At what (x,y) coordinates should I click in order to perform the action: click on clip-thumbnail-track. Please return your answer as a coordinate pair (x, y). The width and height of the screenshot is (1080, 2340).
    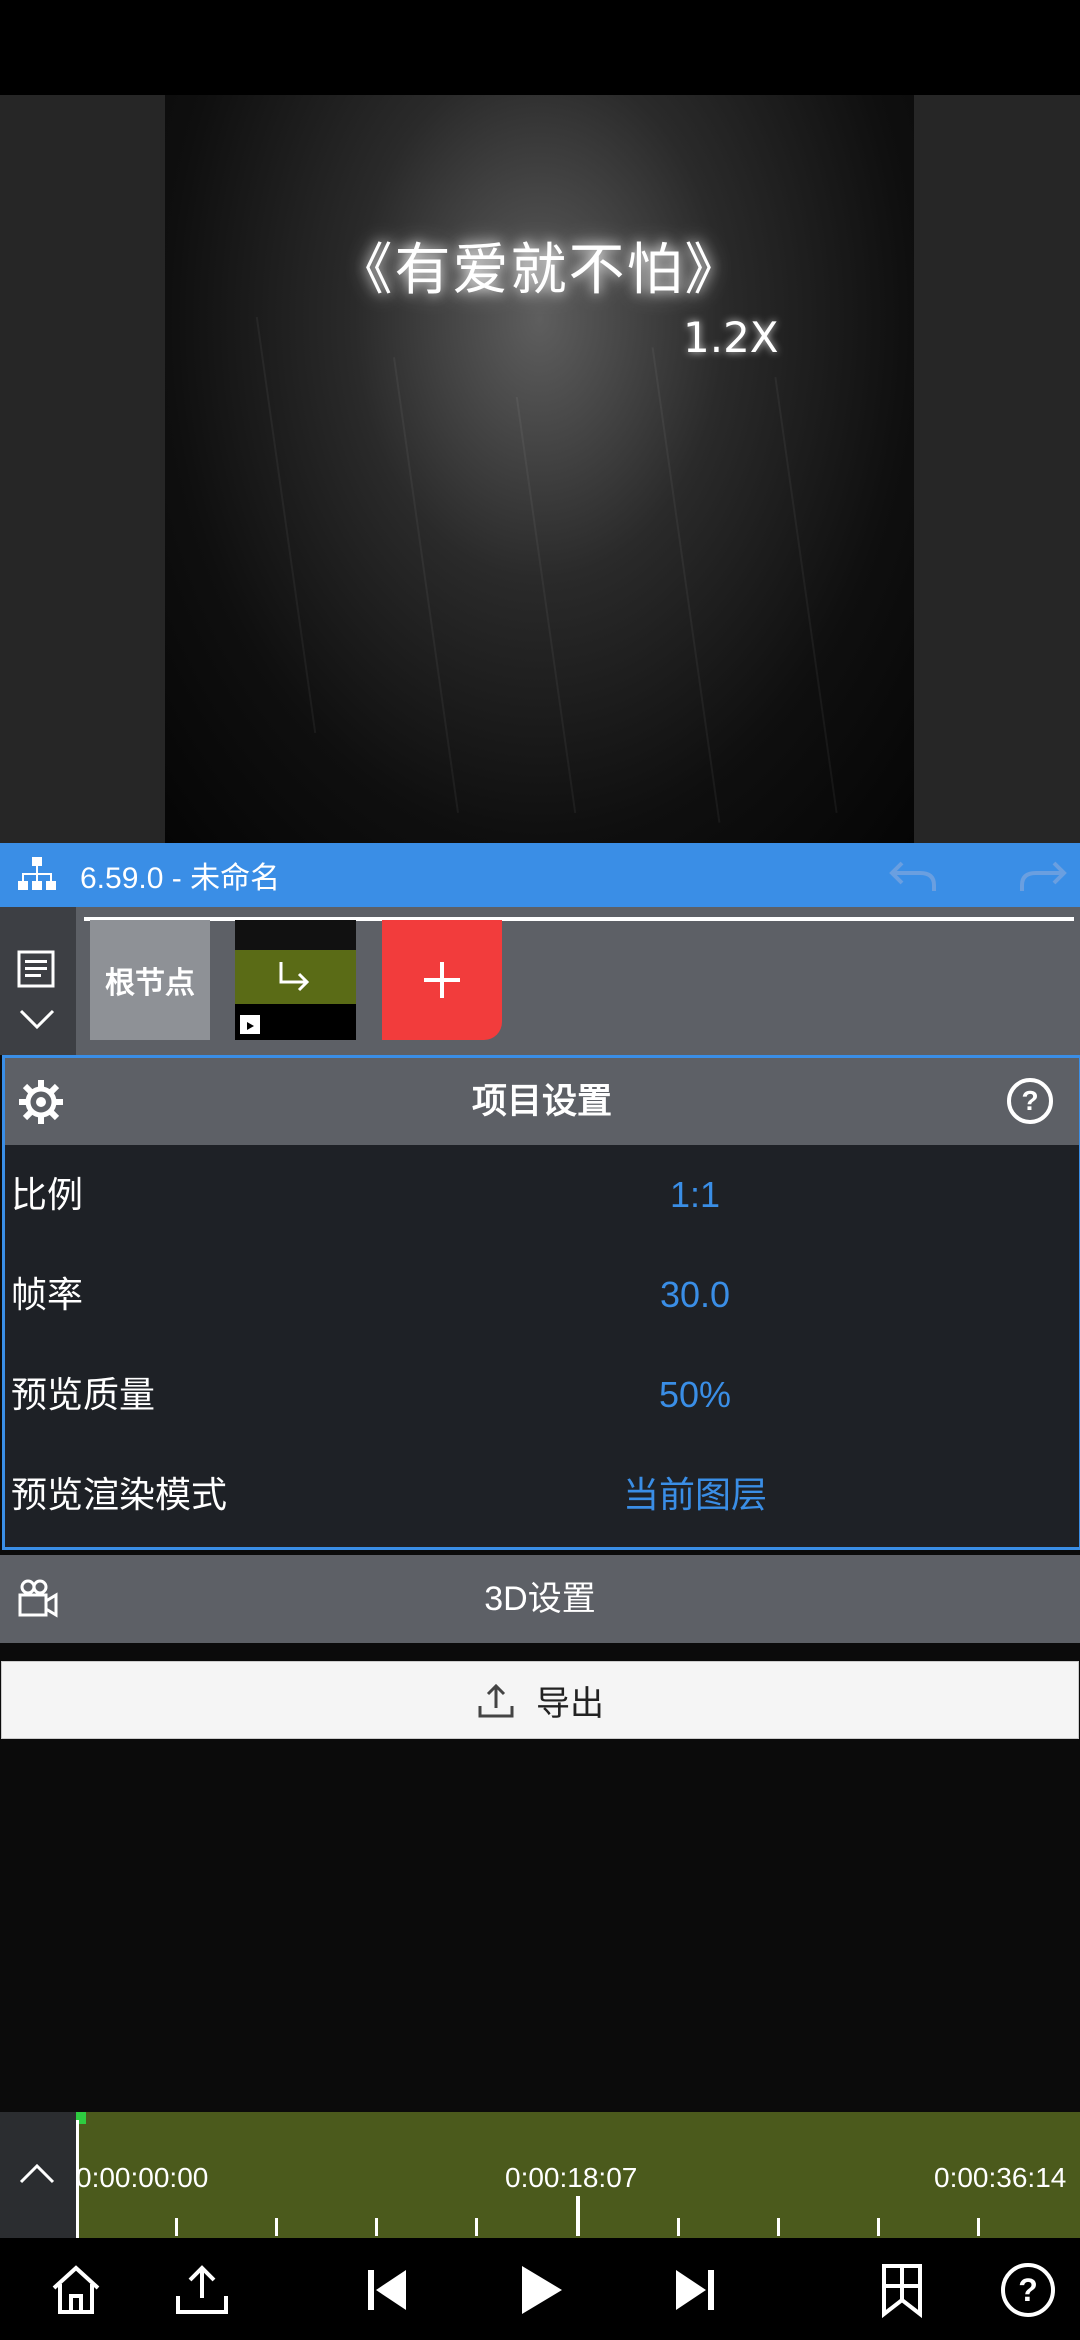
    Looking at the image, I should click on (295, 977).